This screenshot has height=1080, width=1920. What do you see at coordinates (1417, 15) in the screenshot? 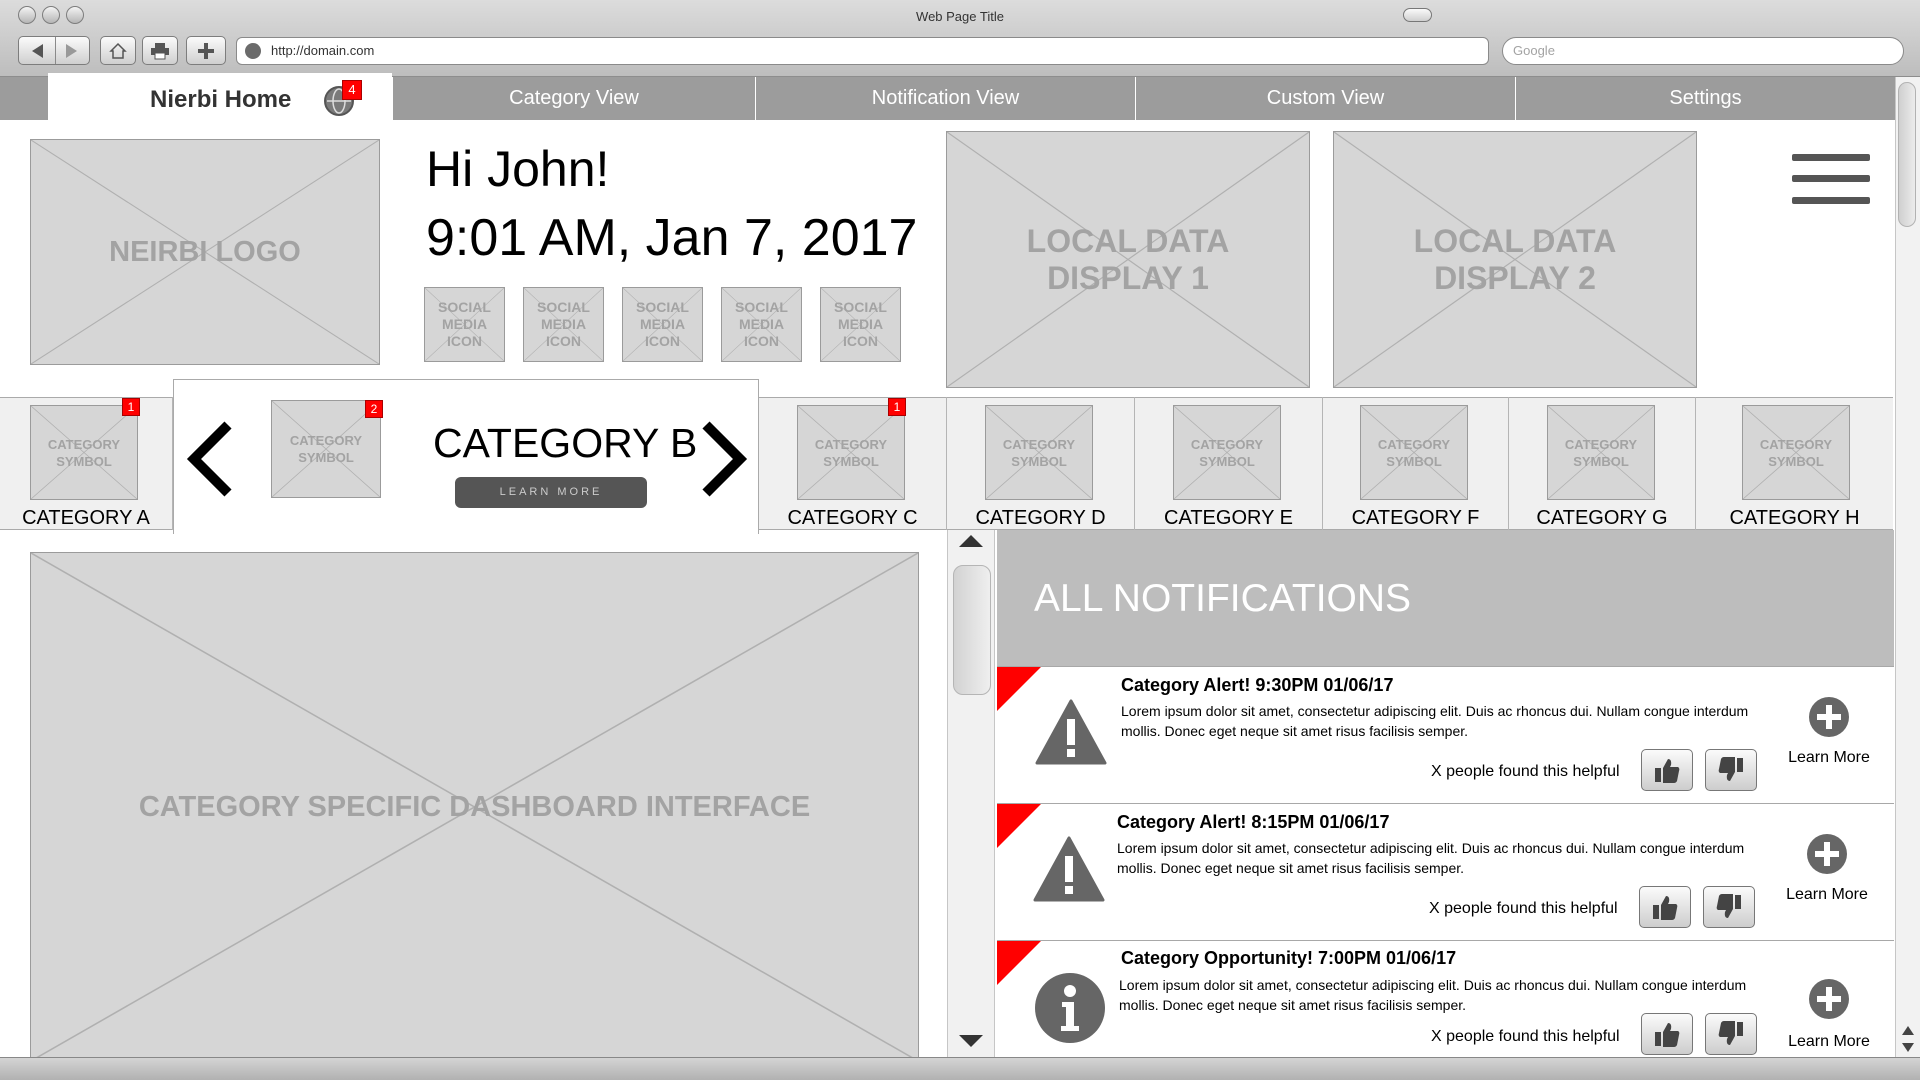
I see `toolbar-toggle-button` at bounding box center [1417, 15].